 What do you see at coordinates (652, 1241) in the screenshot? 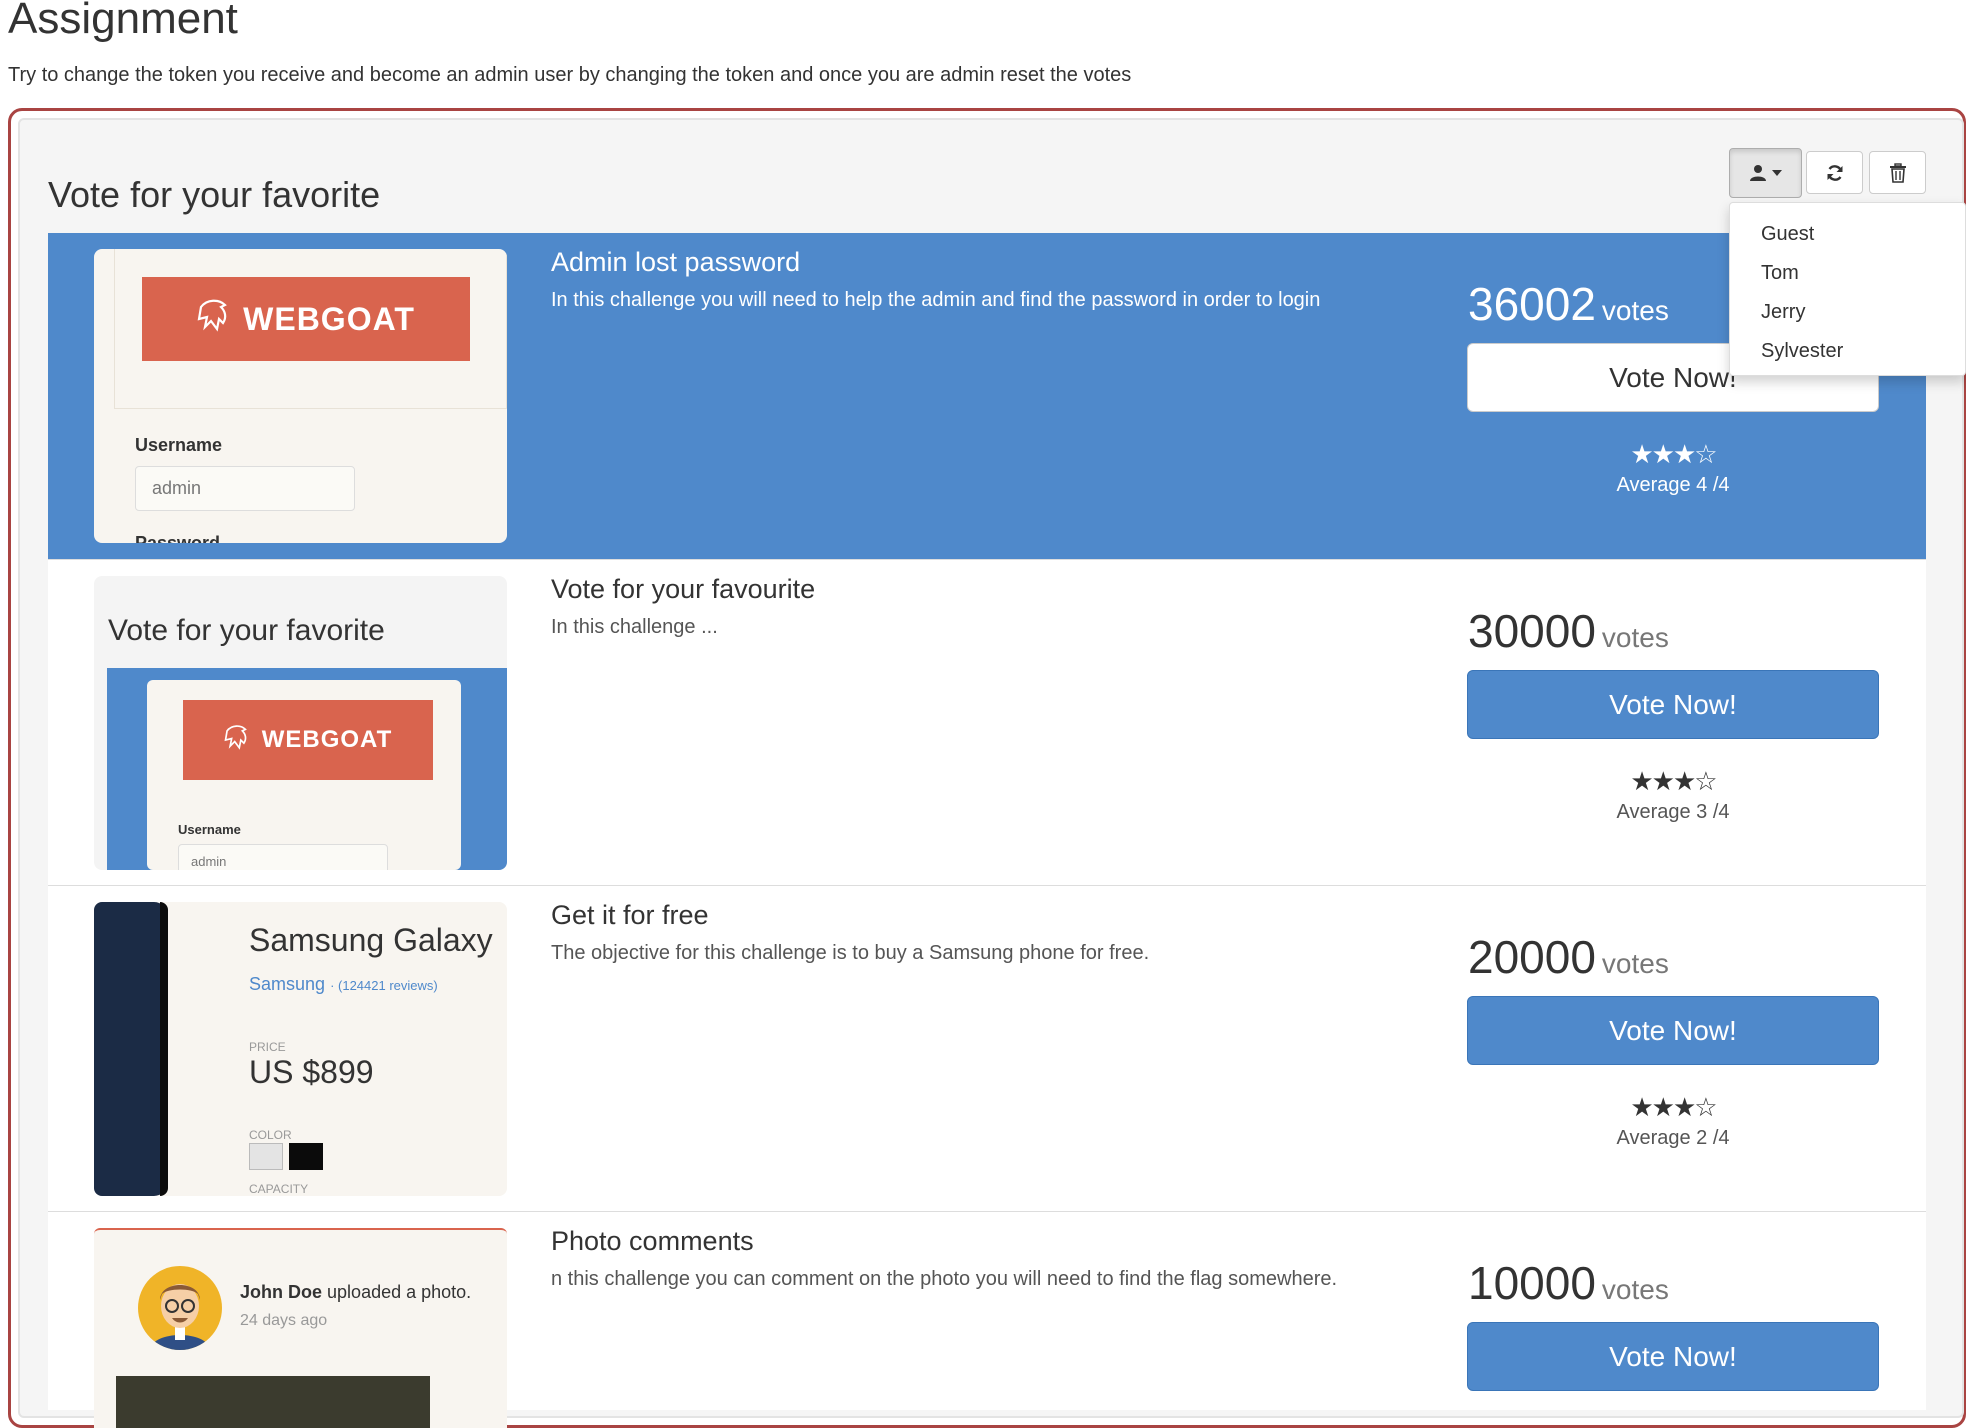
I see `challenge-title: Photo comments` at bounding box center [652, 1241].